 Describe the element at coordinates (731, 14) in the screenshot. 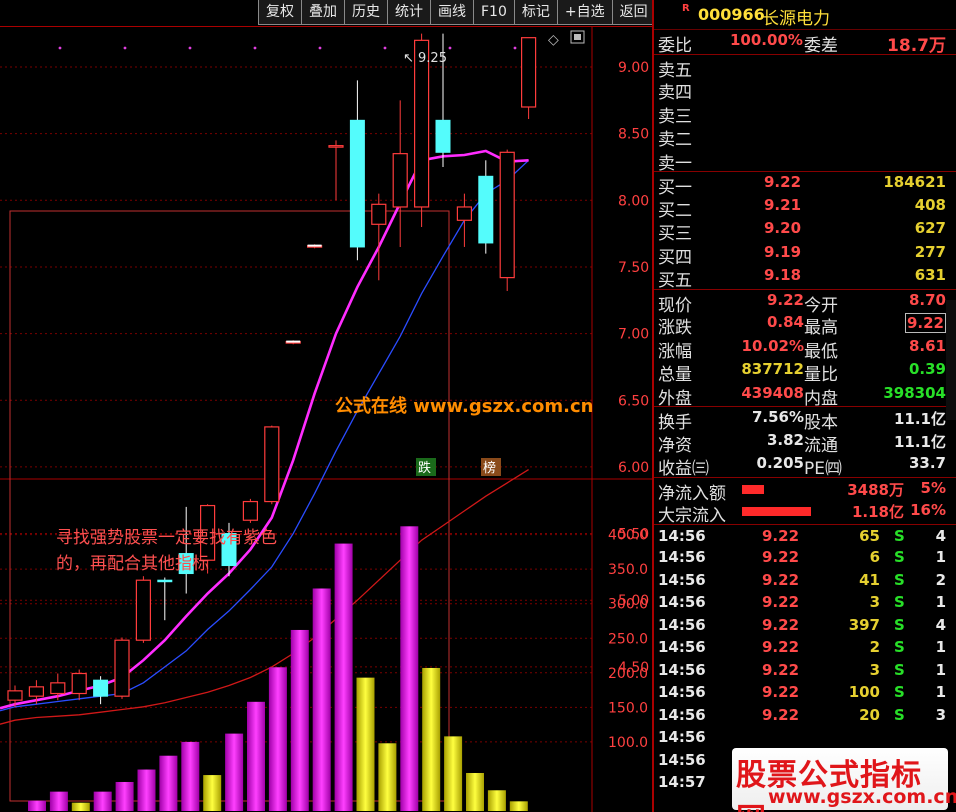

I see `stock-code: 000966` at that location.